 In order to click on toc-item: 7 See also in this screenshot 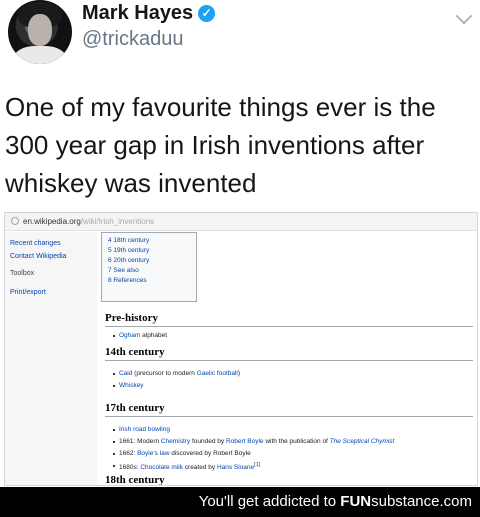, I will do `click(152, 270)`.